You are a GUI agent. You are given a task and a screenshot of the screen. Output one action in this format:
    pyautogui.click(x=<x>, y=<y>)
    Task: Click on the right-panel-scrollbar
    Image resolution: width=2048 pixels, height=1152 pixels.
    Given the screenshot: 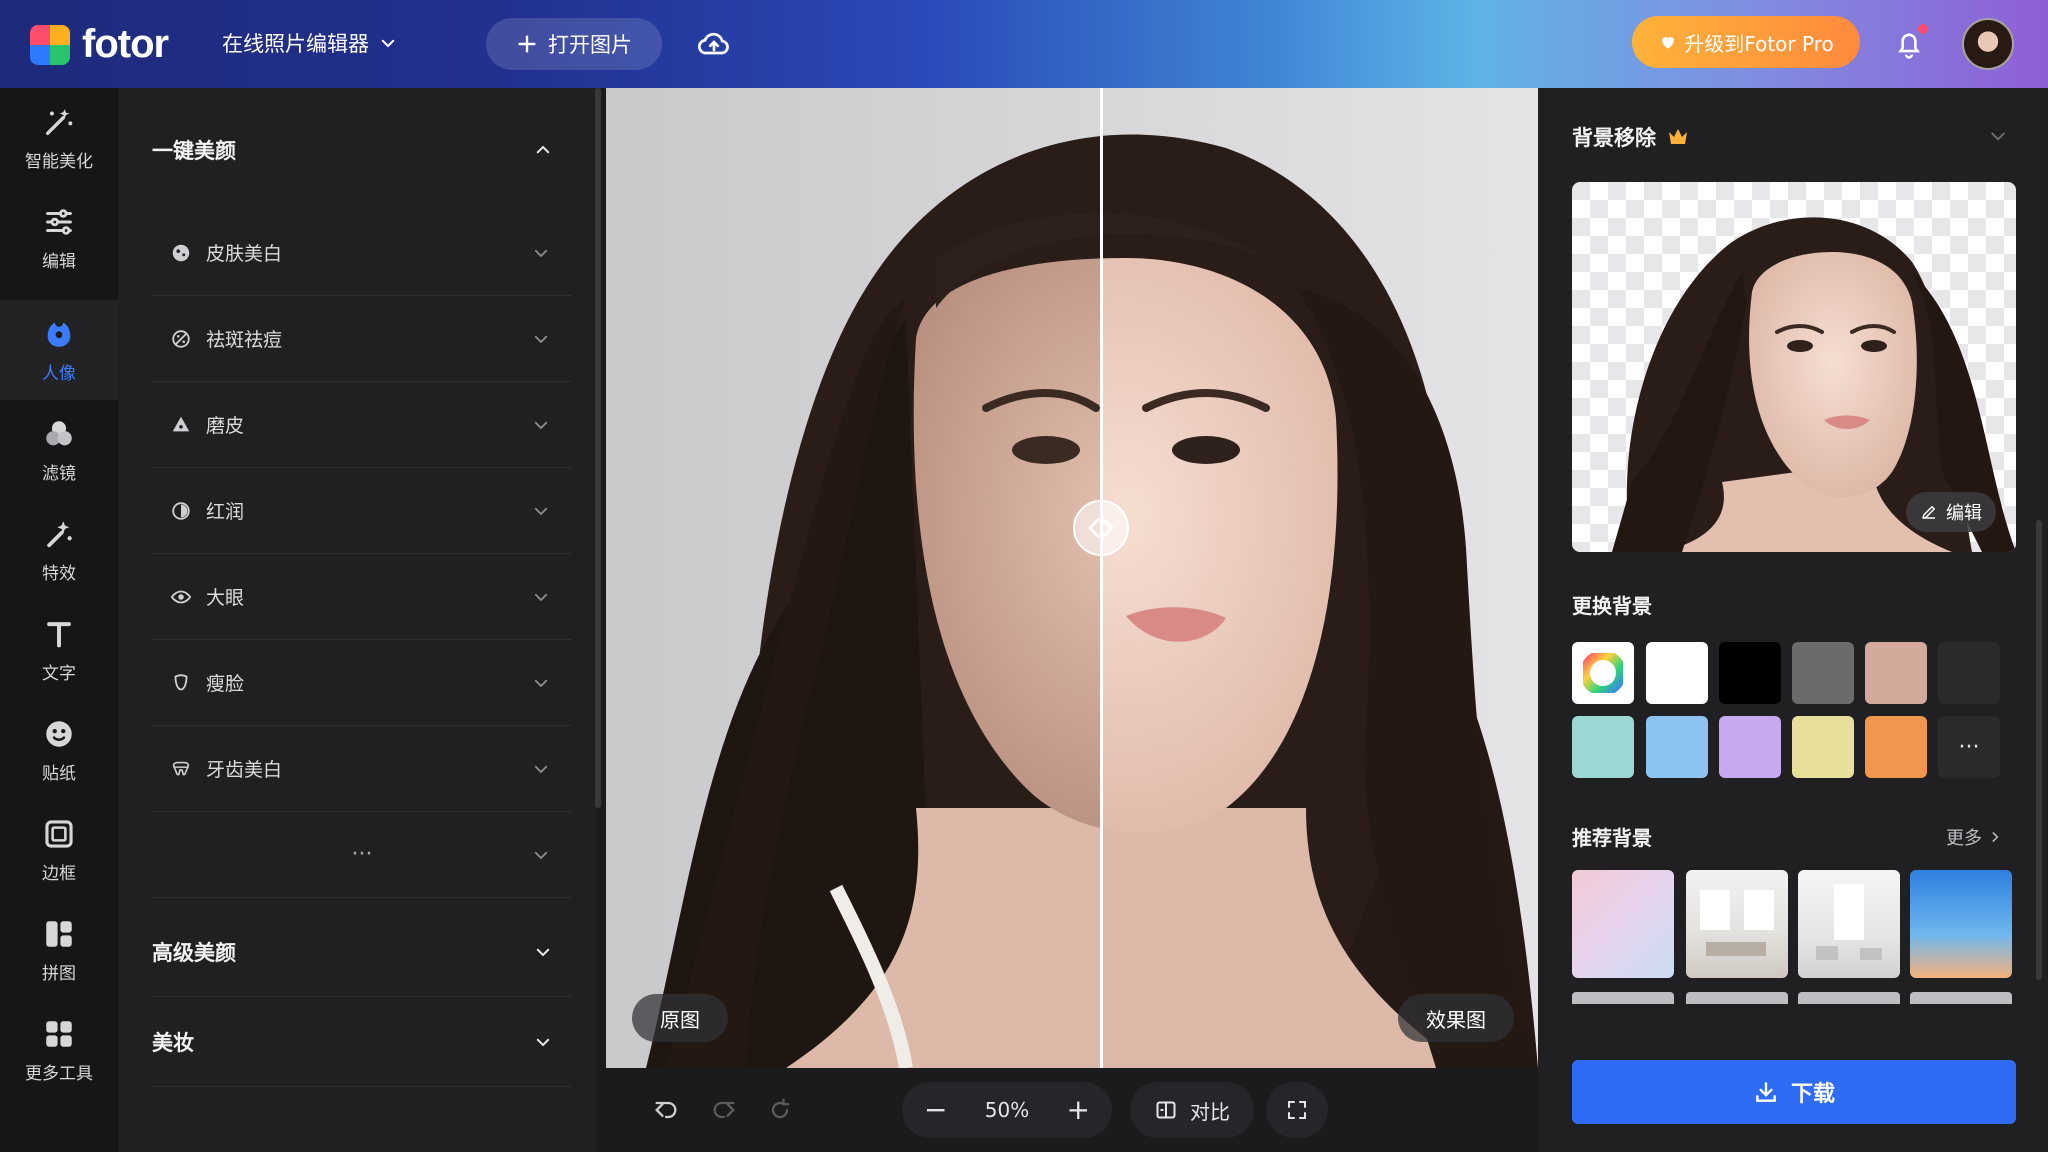 What is the action you would take?
    pyautogui.click(x=2039, y=750)
    